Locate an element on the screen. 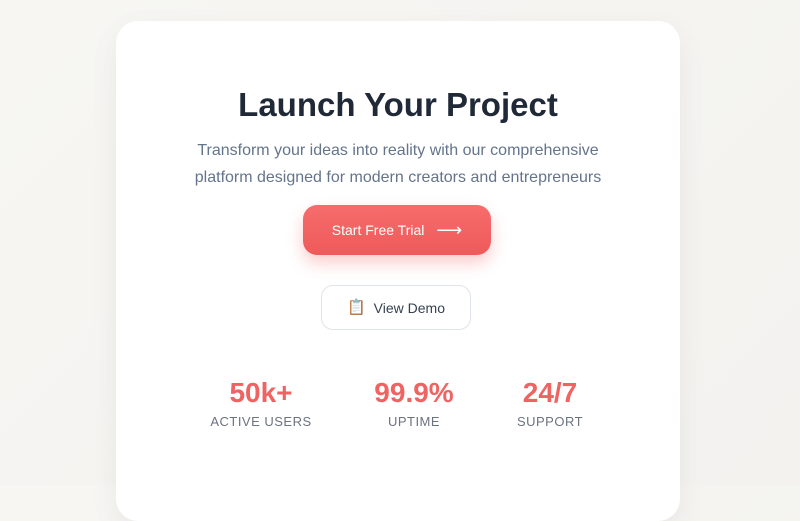 This screenshot has height=521, width=800. stat-uptime: 99.9% UPTIME is located at coordinates (414, 403).